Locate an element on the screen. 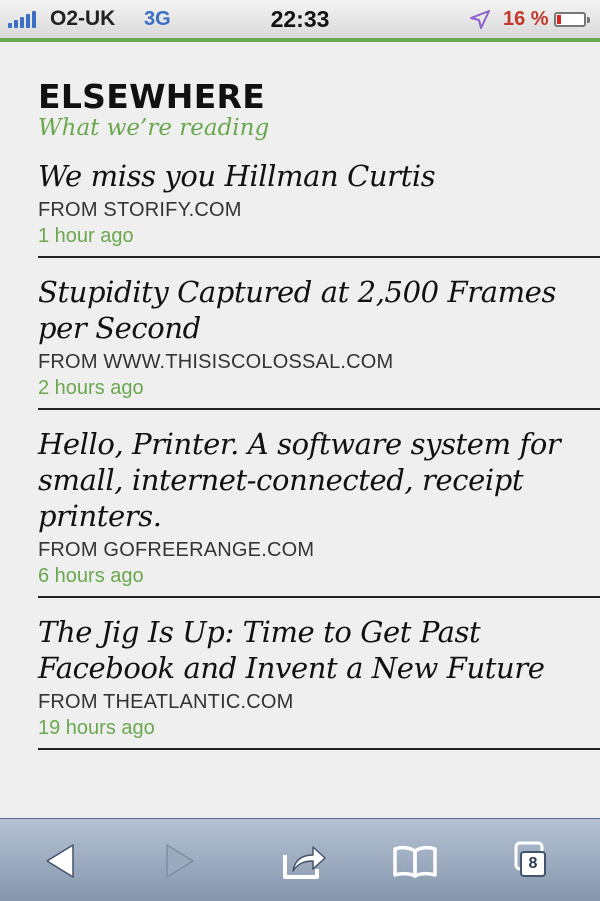 The width and height of the screenshot is (600, 901). back-button is located at coordinates (60, 861).